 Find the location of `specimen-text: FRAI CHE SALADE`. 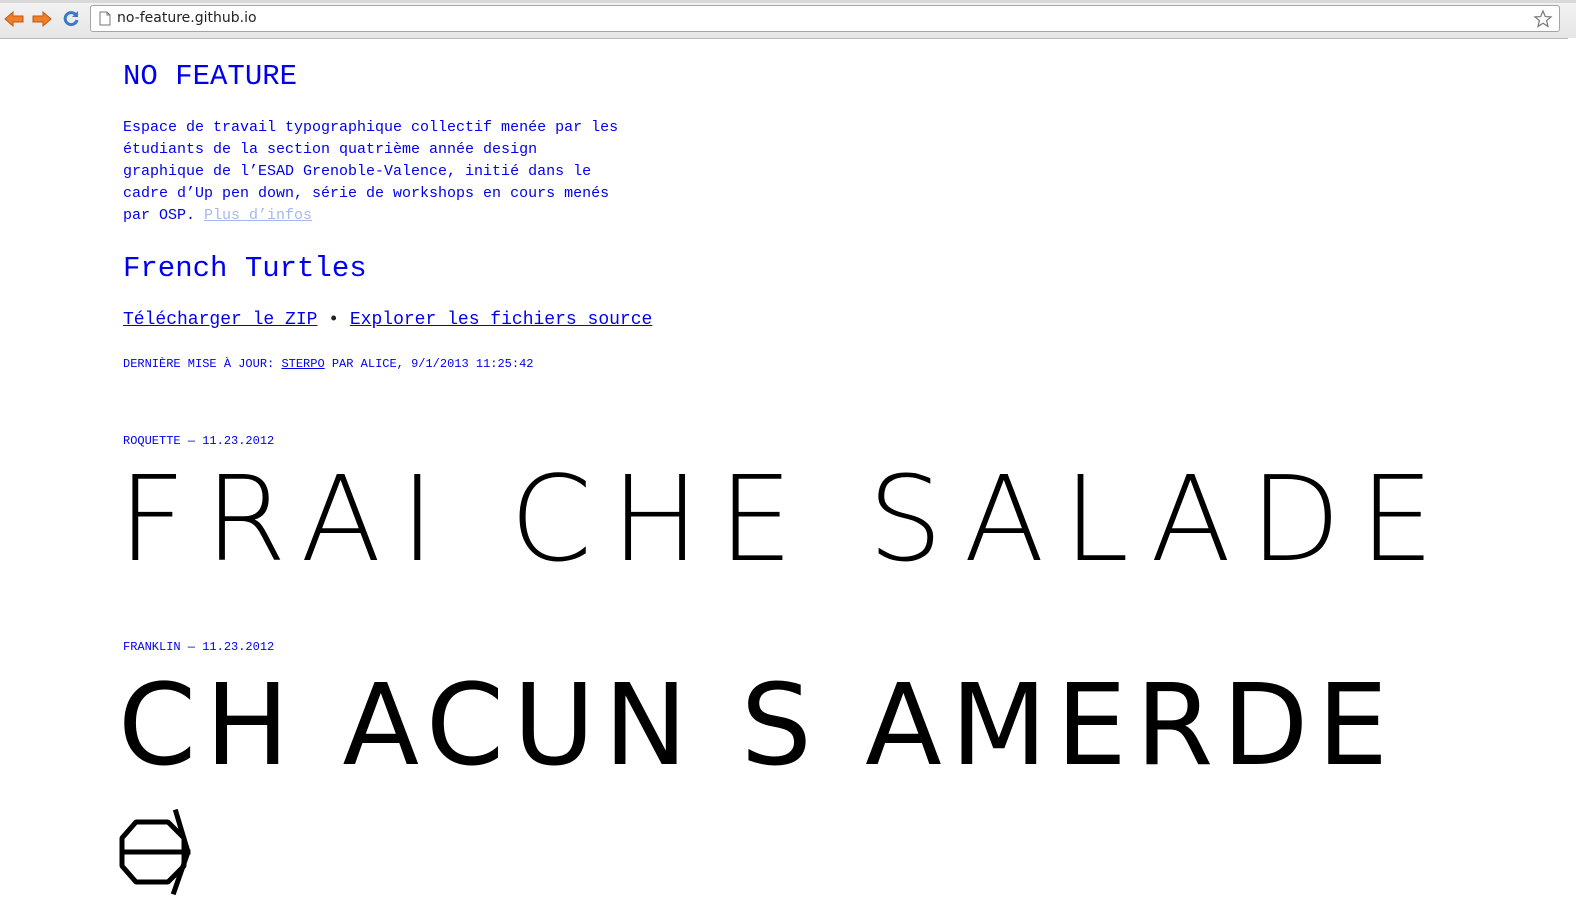

specimen-text: FRAI CHE SALADE is located at coordinates (793, 519).